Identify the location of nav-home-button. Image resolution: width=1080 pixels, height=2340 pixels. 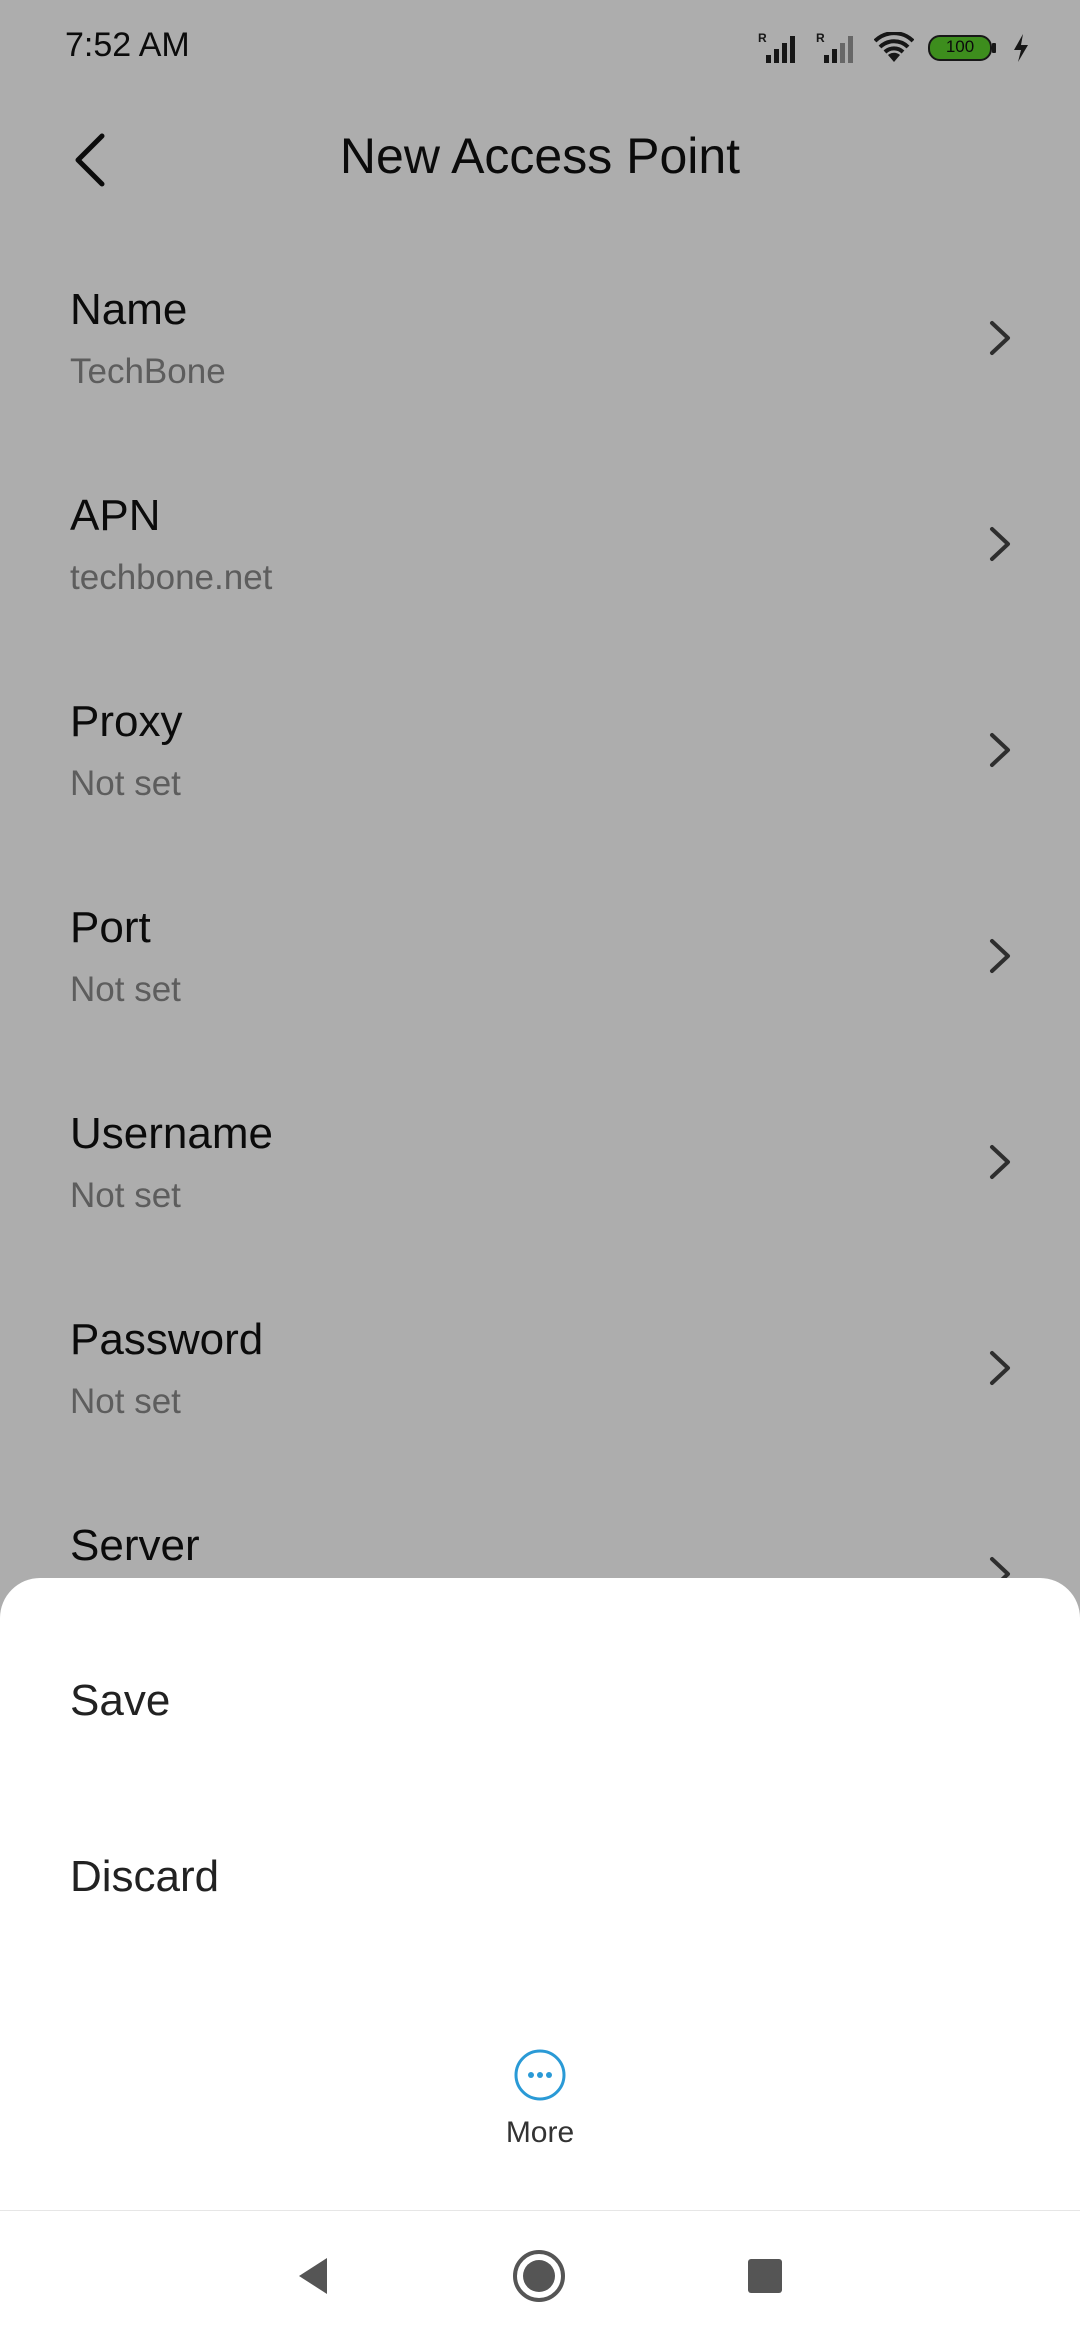
(539, 2276).